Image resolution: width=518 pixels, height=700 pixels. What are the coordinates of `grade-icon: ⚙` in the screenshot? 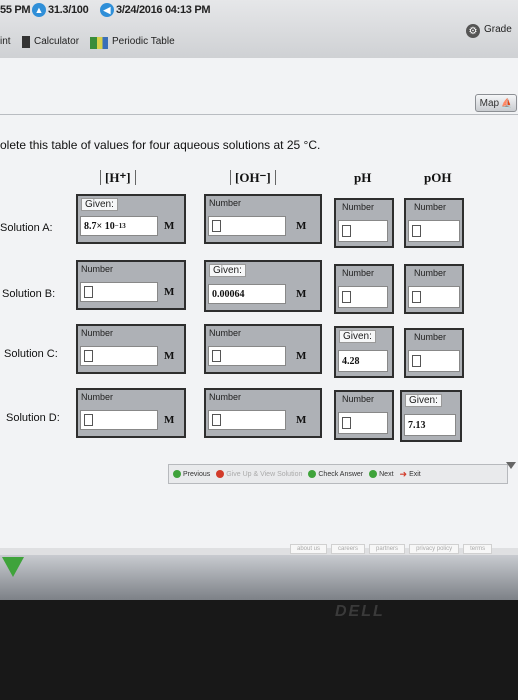 It's located at (473, 31).